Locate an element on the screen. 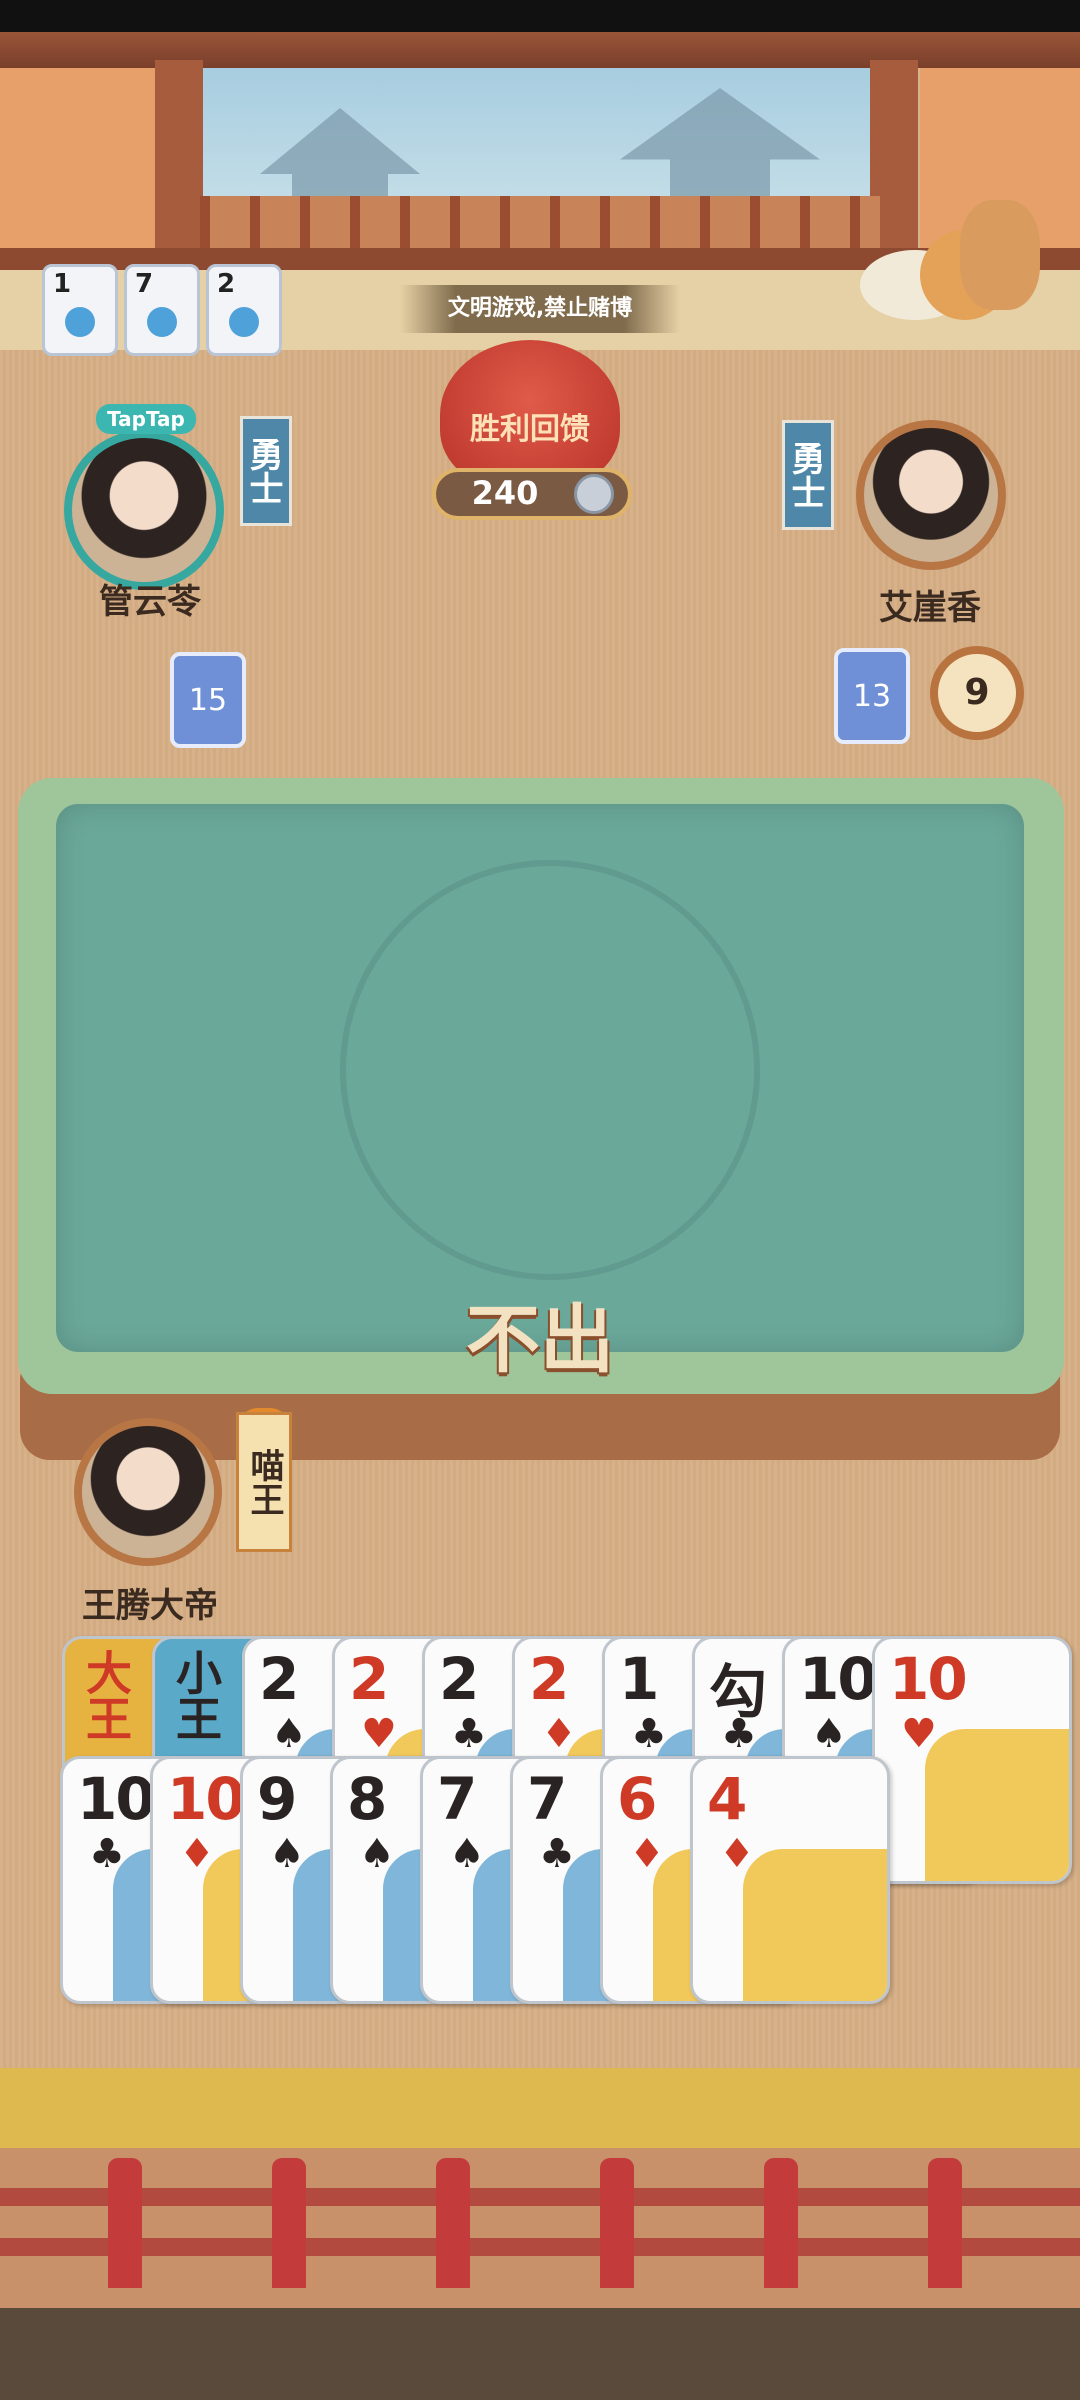  fence is located at coordinates (540, 2228).